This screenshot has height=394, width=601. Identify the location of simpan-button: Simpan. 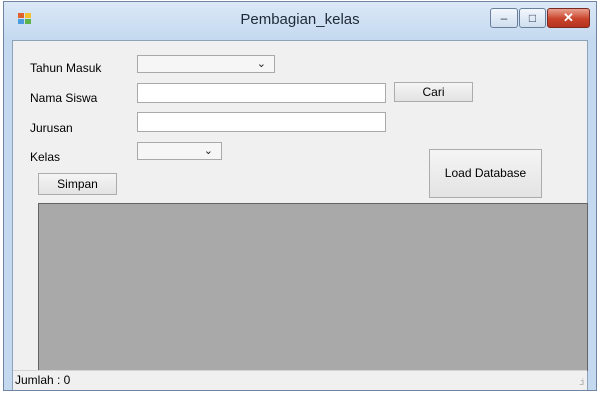
(77, 184).